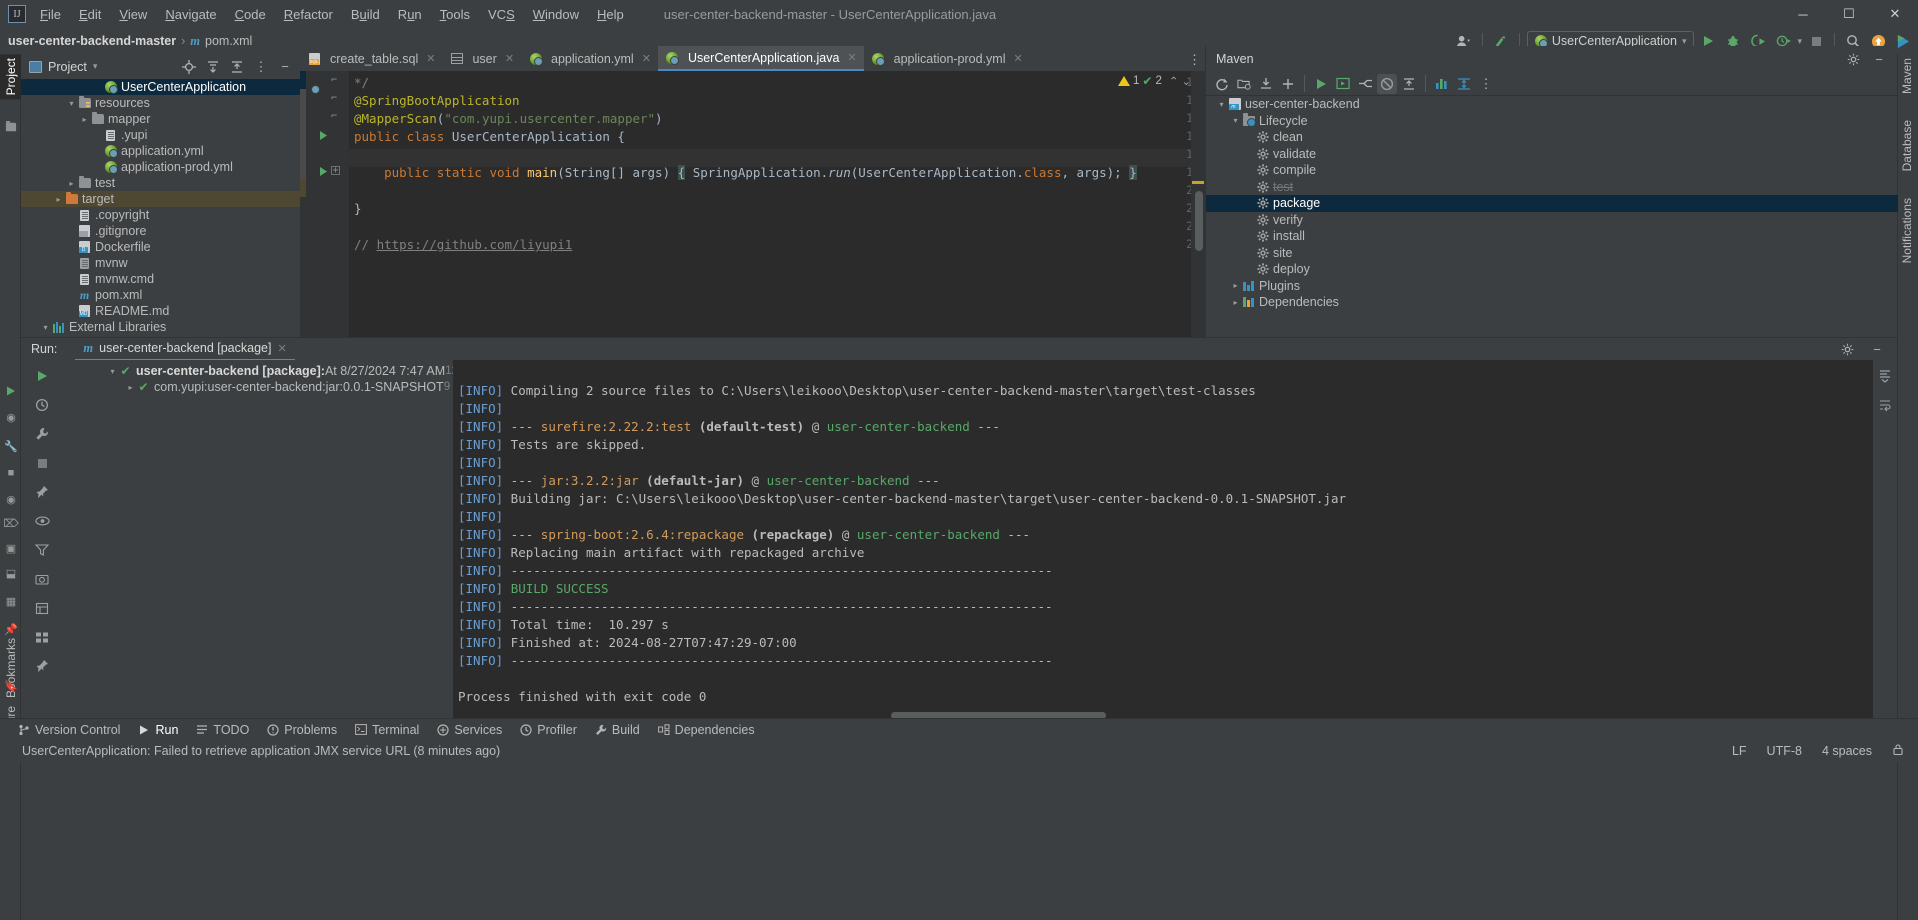 This screenshot has height=920, width=1918. What do you see at coordinates (11, 601) in the screenshot?
I see `grid-icon: ▦` at bounding box center [11, 601].